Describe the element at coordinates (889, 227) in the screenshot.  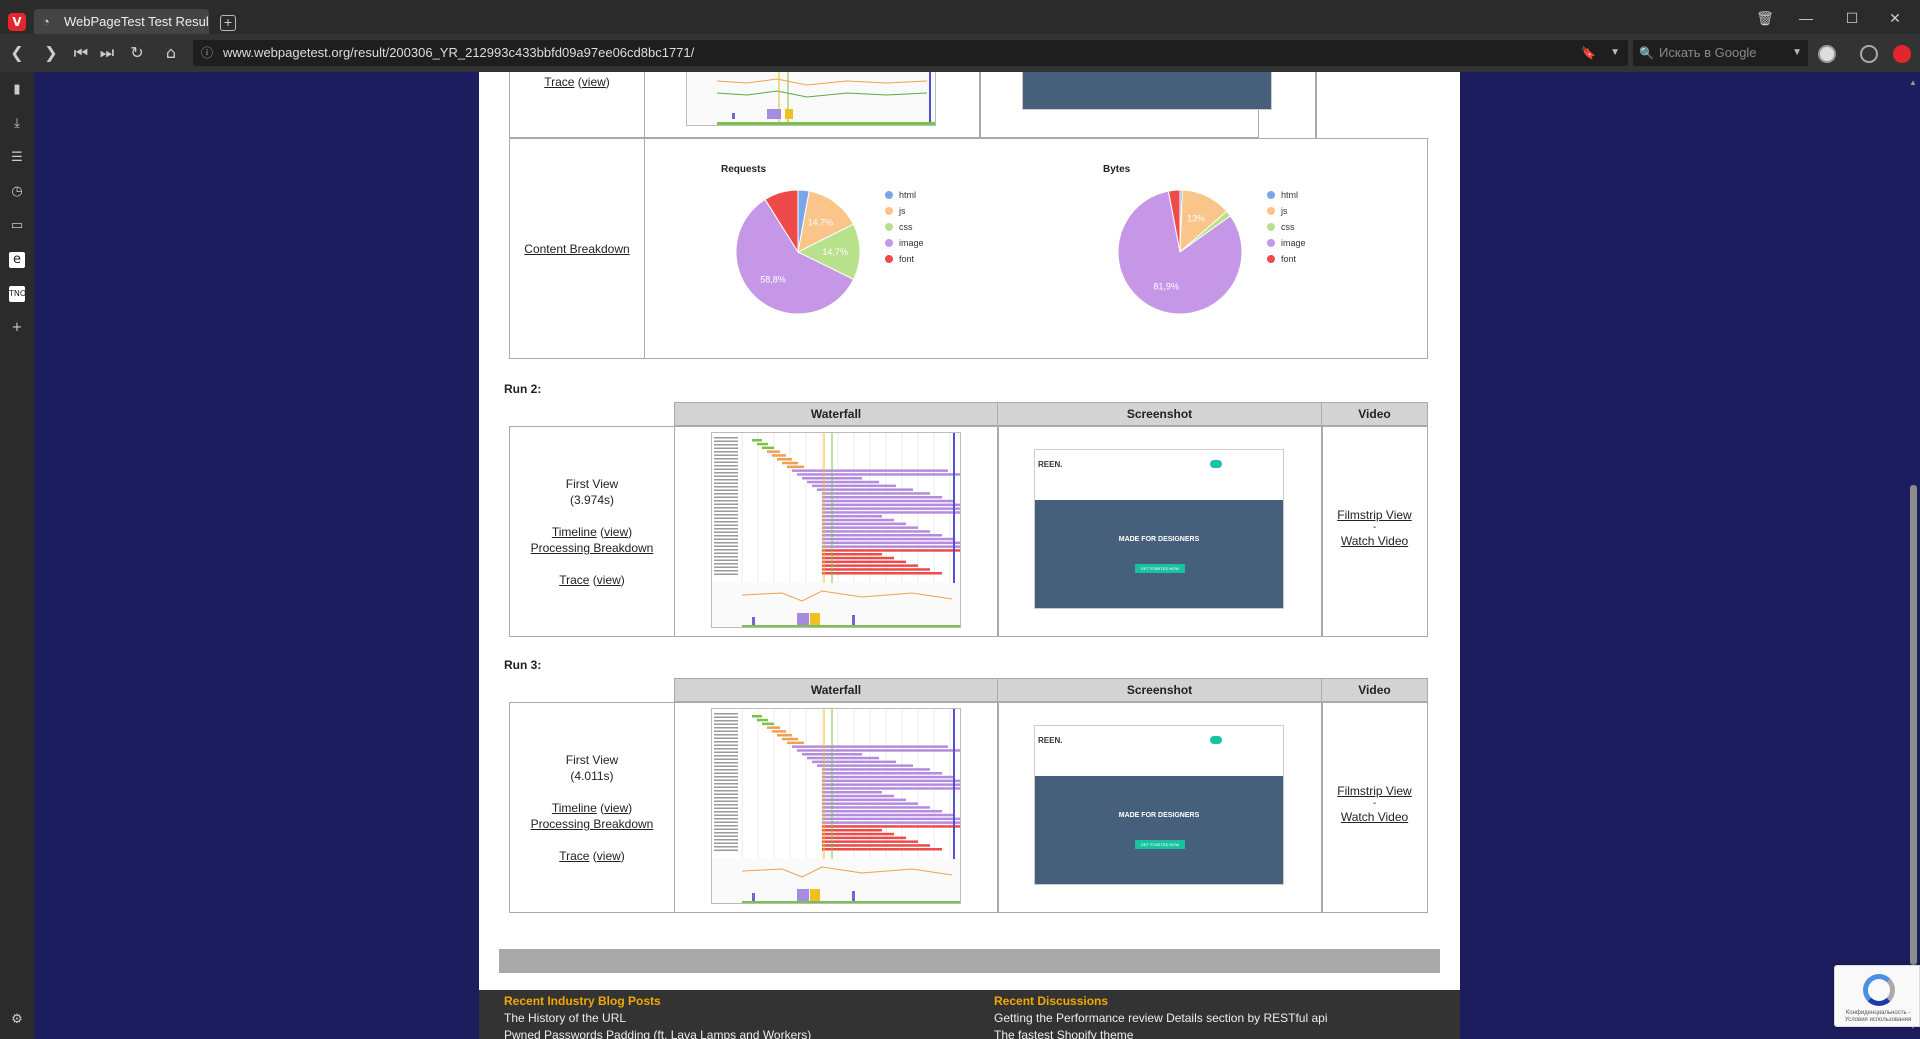
I see `legend-dot-css` at that location.